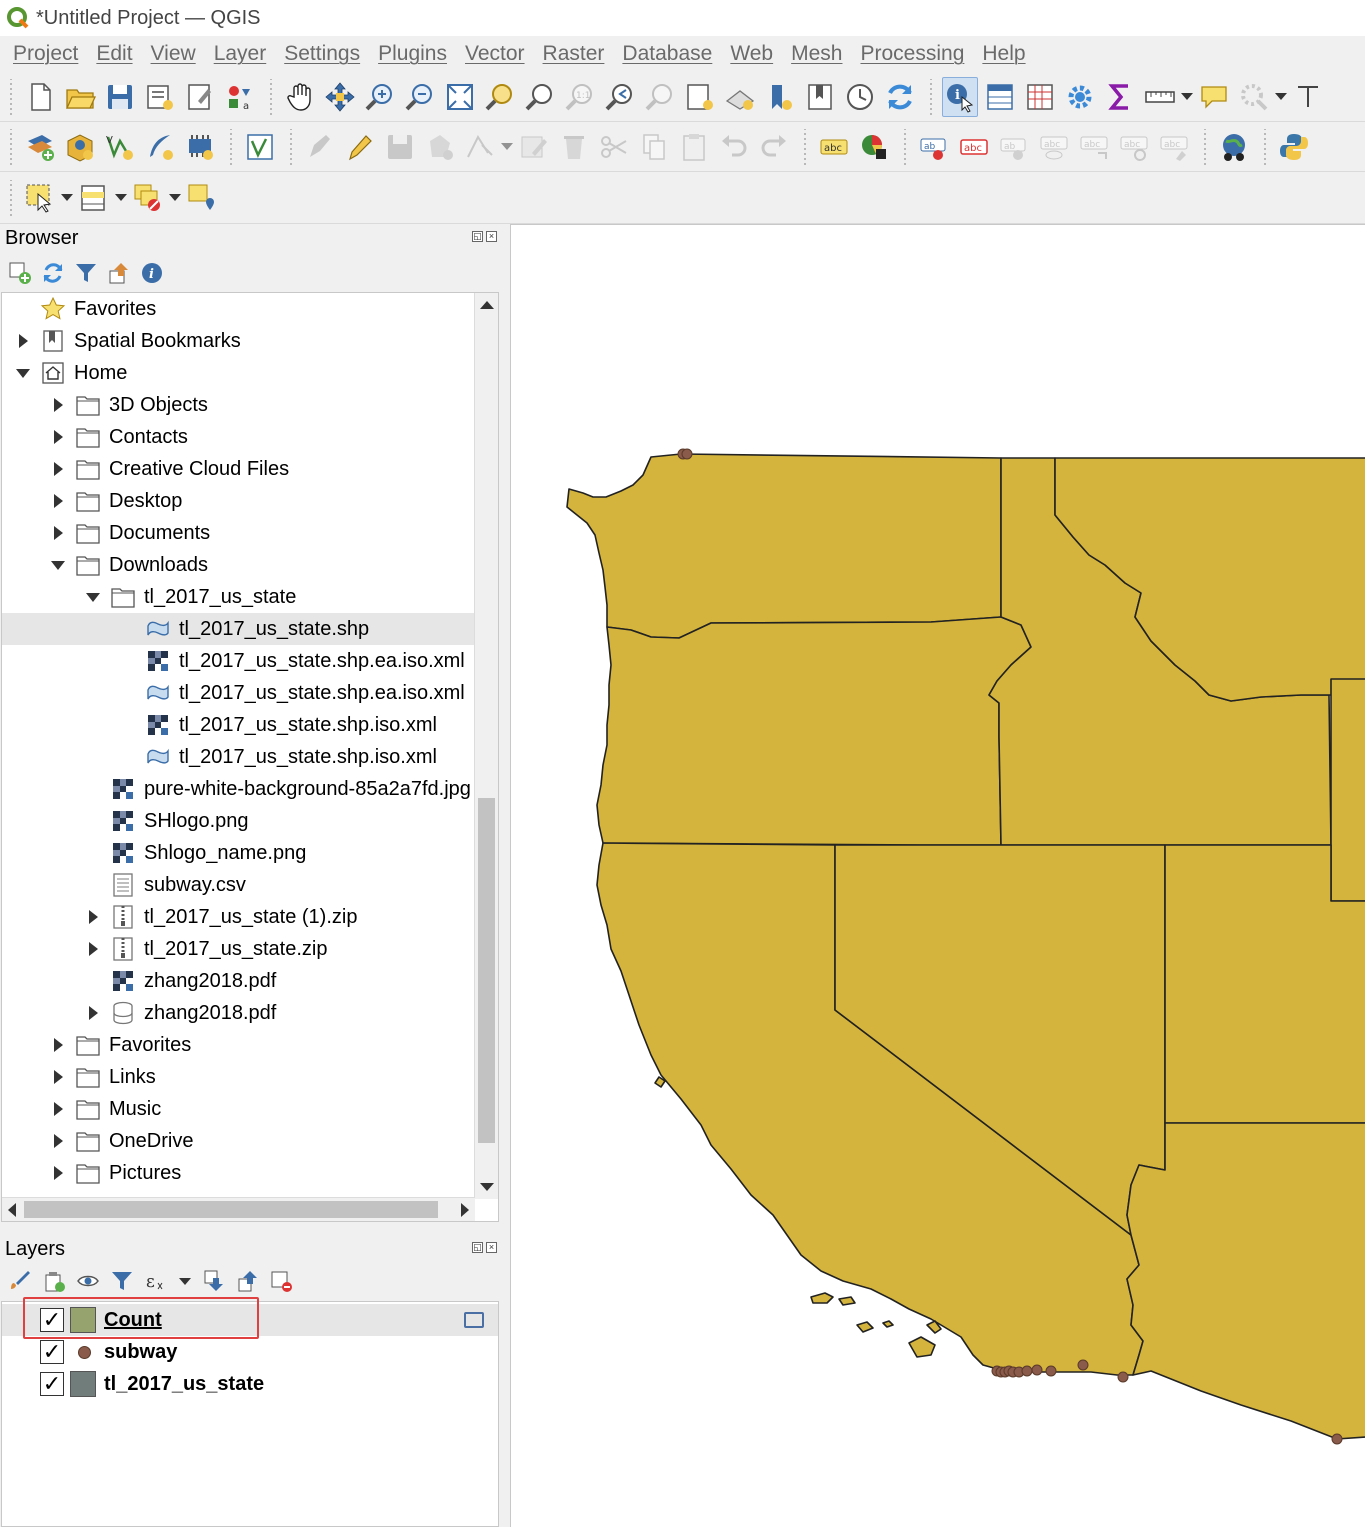 This screenshot has height=1527, width=1365. What do you see at coordinates (380, 97) in the screenshot?
I see `zoom-in-button` at bounding box center [380, 97].